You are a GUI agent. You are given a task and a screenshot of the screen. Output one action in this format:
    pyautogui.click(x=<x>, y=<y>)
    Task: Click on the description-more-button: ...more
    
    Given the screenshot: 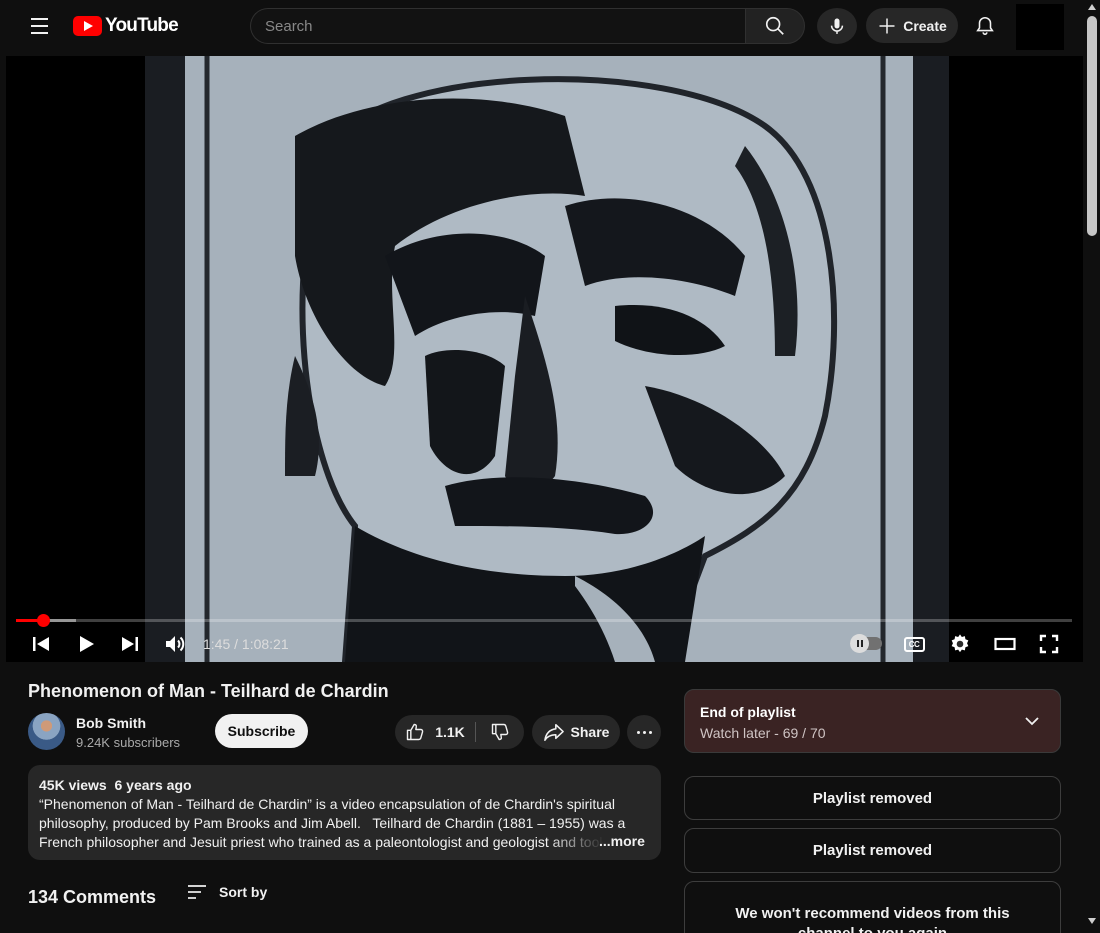 What is the action you would take?
    pyautogui.click(x=622, y=841)
    